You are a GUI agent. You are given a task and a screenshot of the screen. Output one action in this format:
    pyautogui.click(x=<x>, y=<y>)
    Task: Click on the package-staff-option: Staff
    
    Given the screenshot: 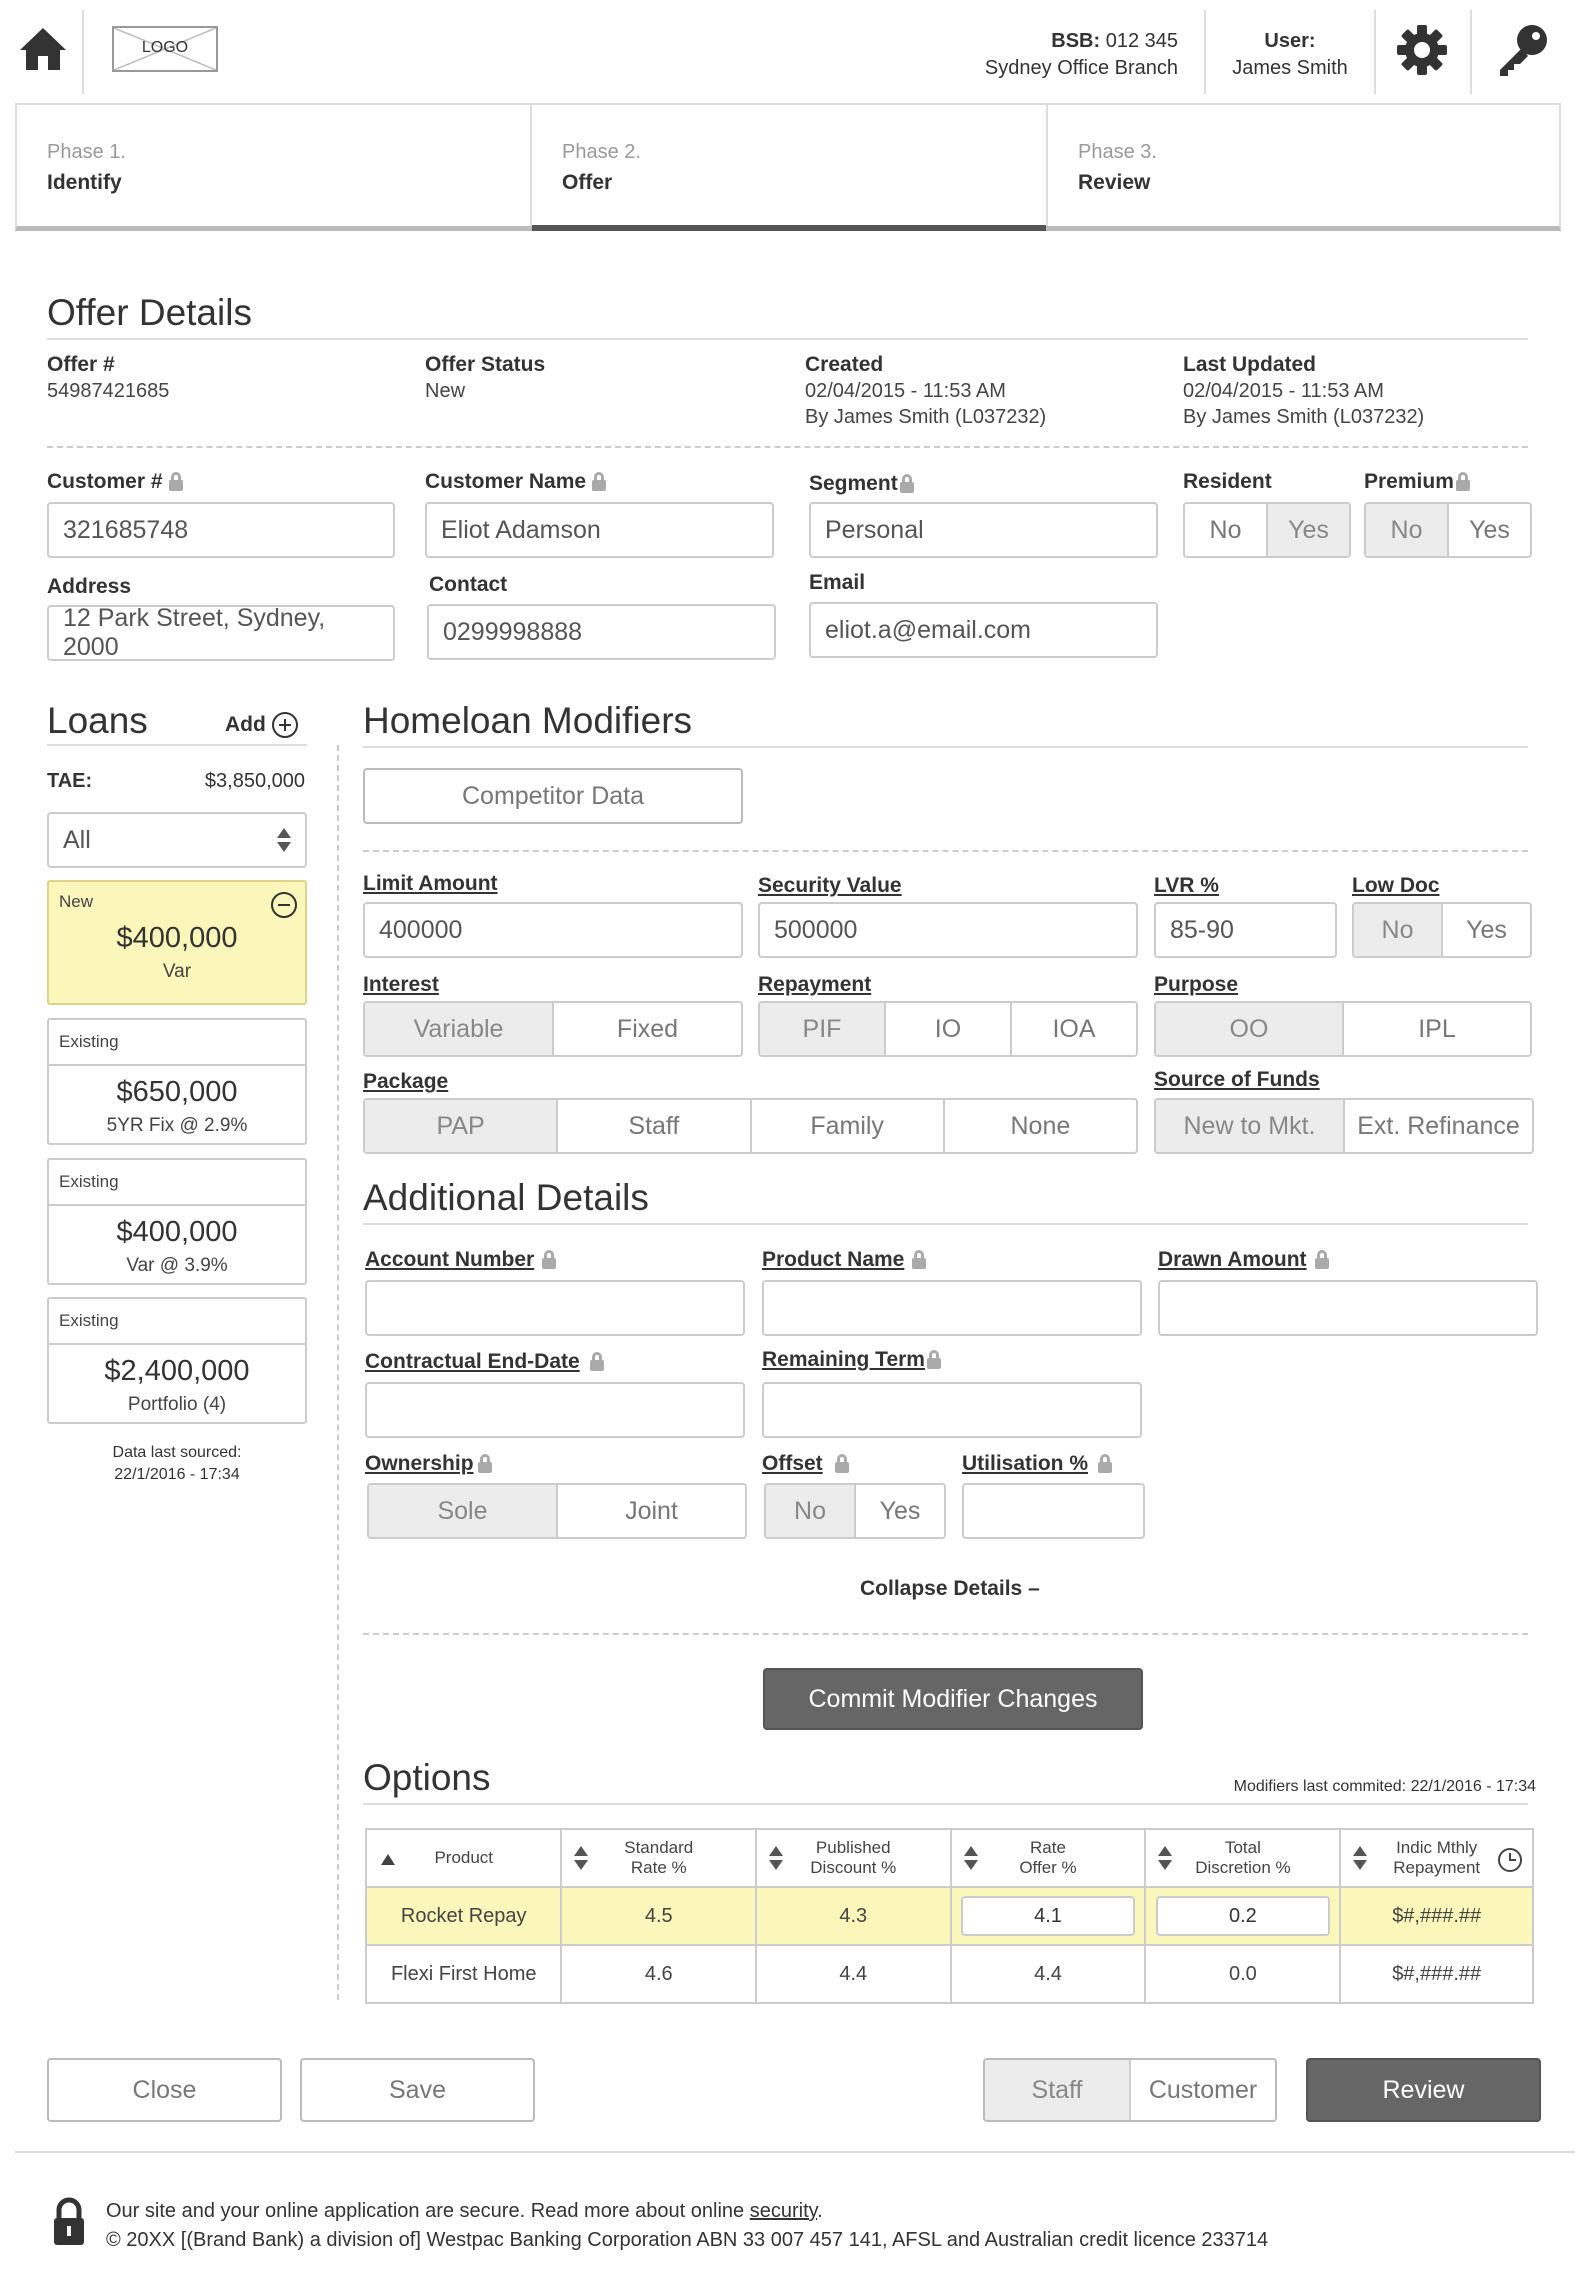 What is the action you would take?
    pyautogui.click(x=655, y=1126)
    